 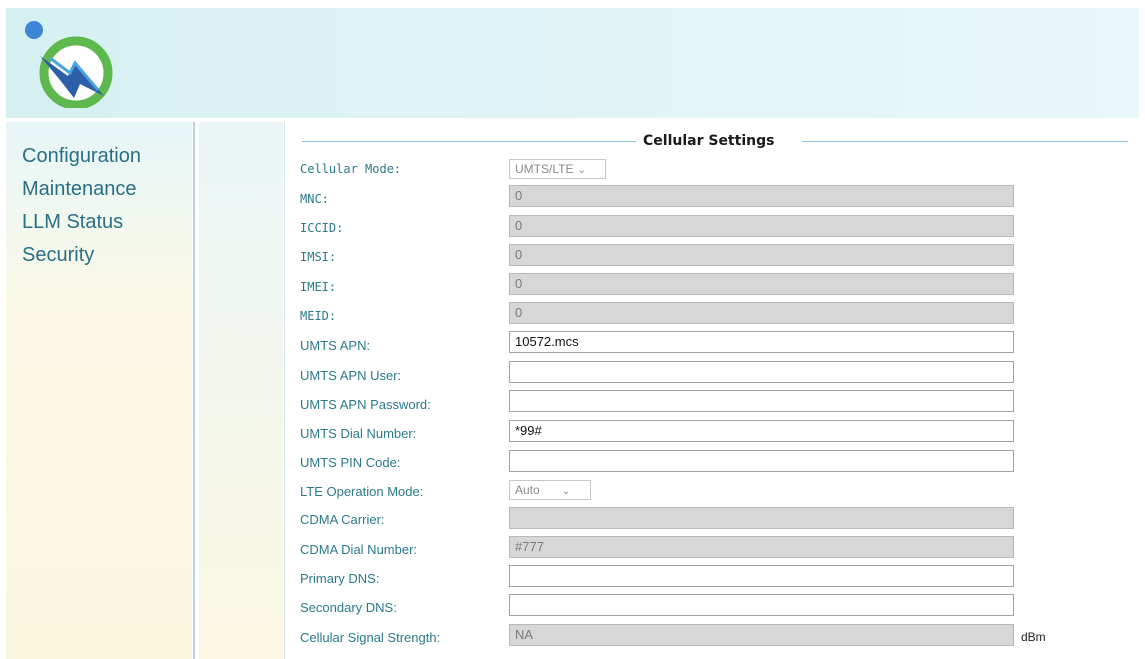 I want to click on mnc-label: MNC:, so click(x=314, y=199).